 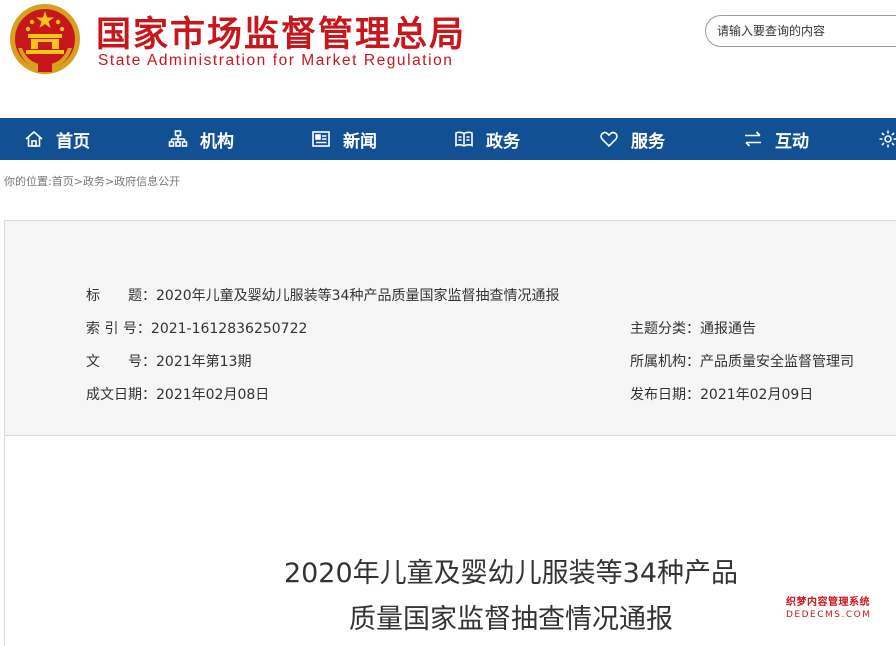 I want to click on breadcrumb-link-home: 首页, so click(x=63, y=181).